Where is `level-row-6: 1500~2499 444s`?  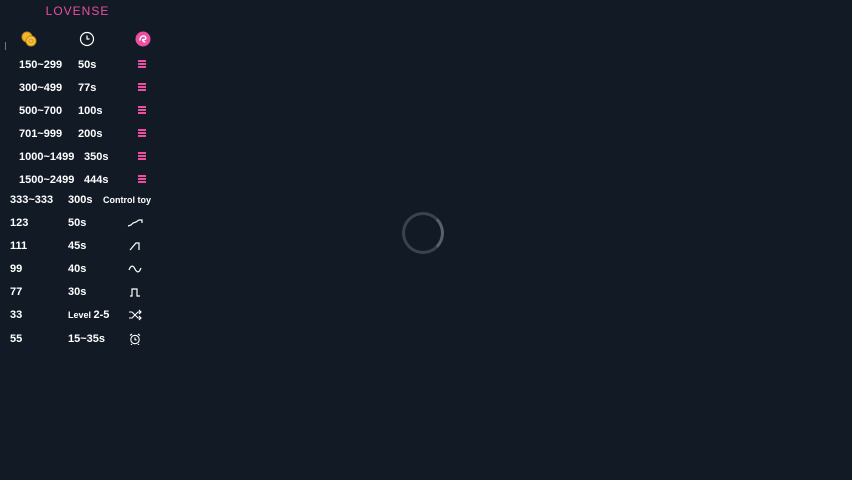 level-row-6: 1500~2499 444s is located at coordinates (87, 180).